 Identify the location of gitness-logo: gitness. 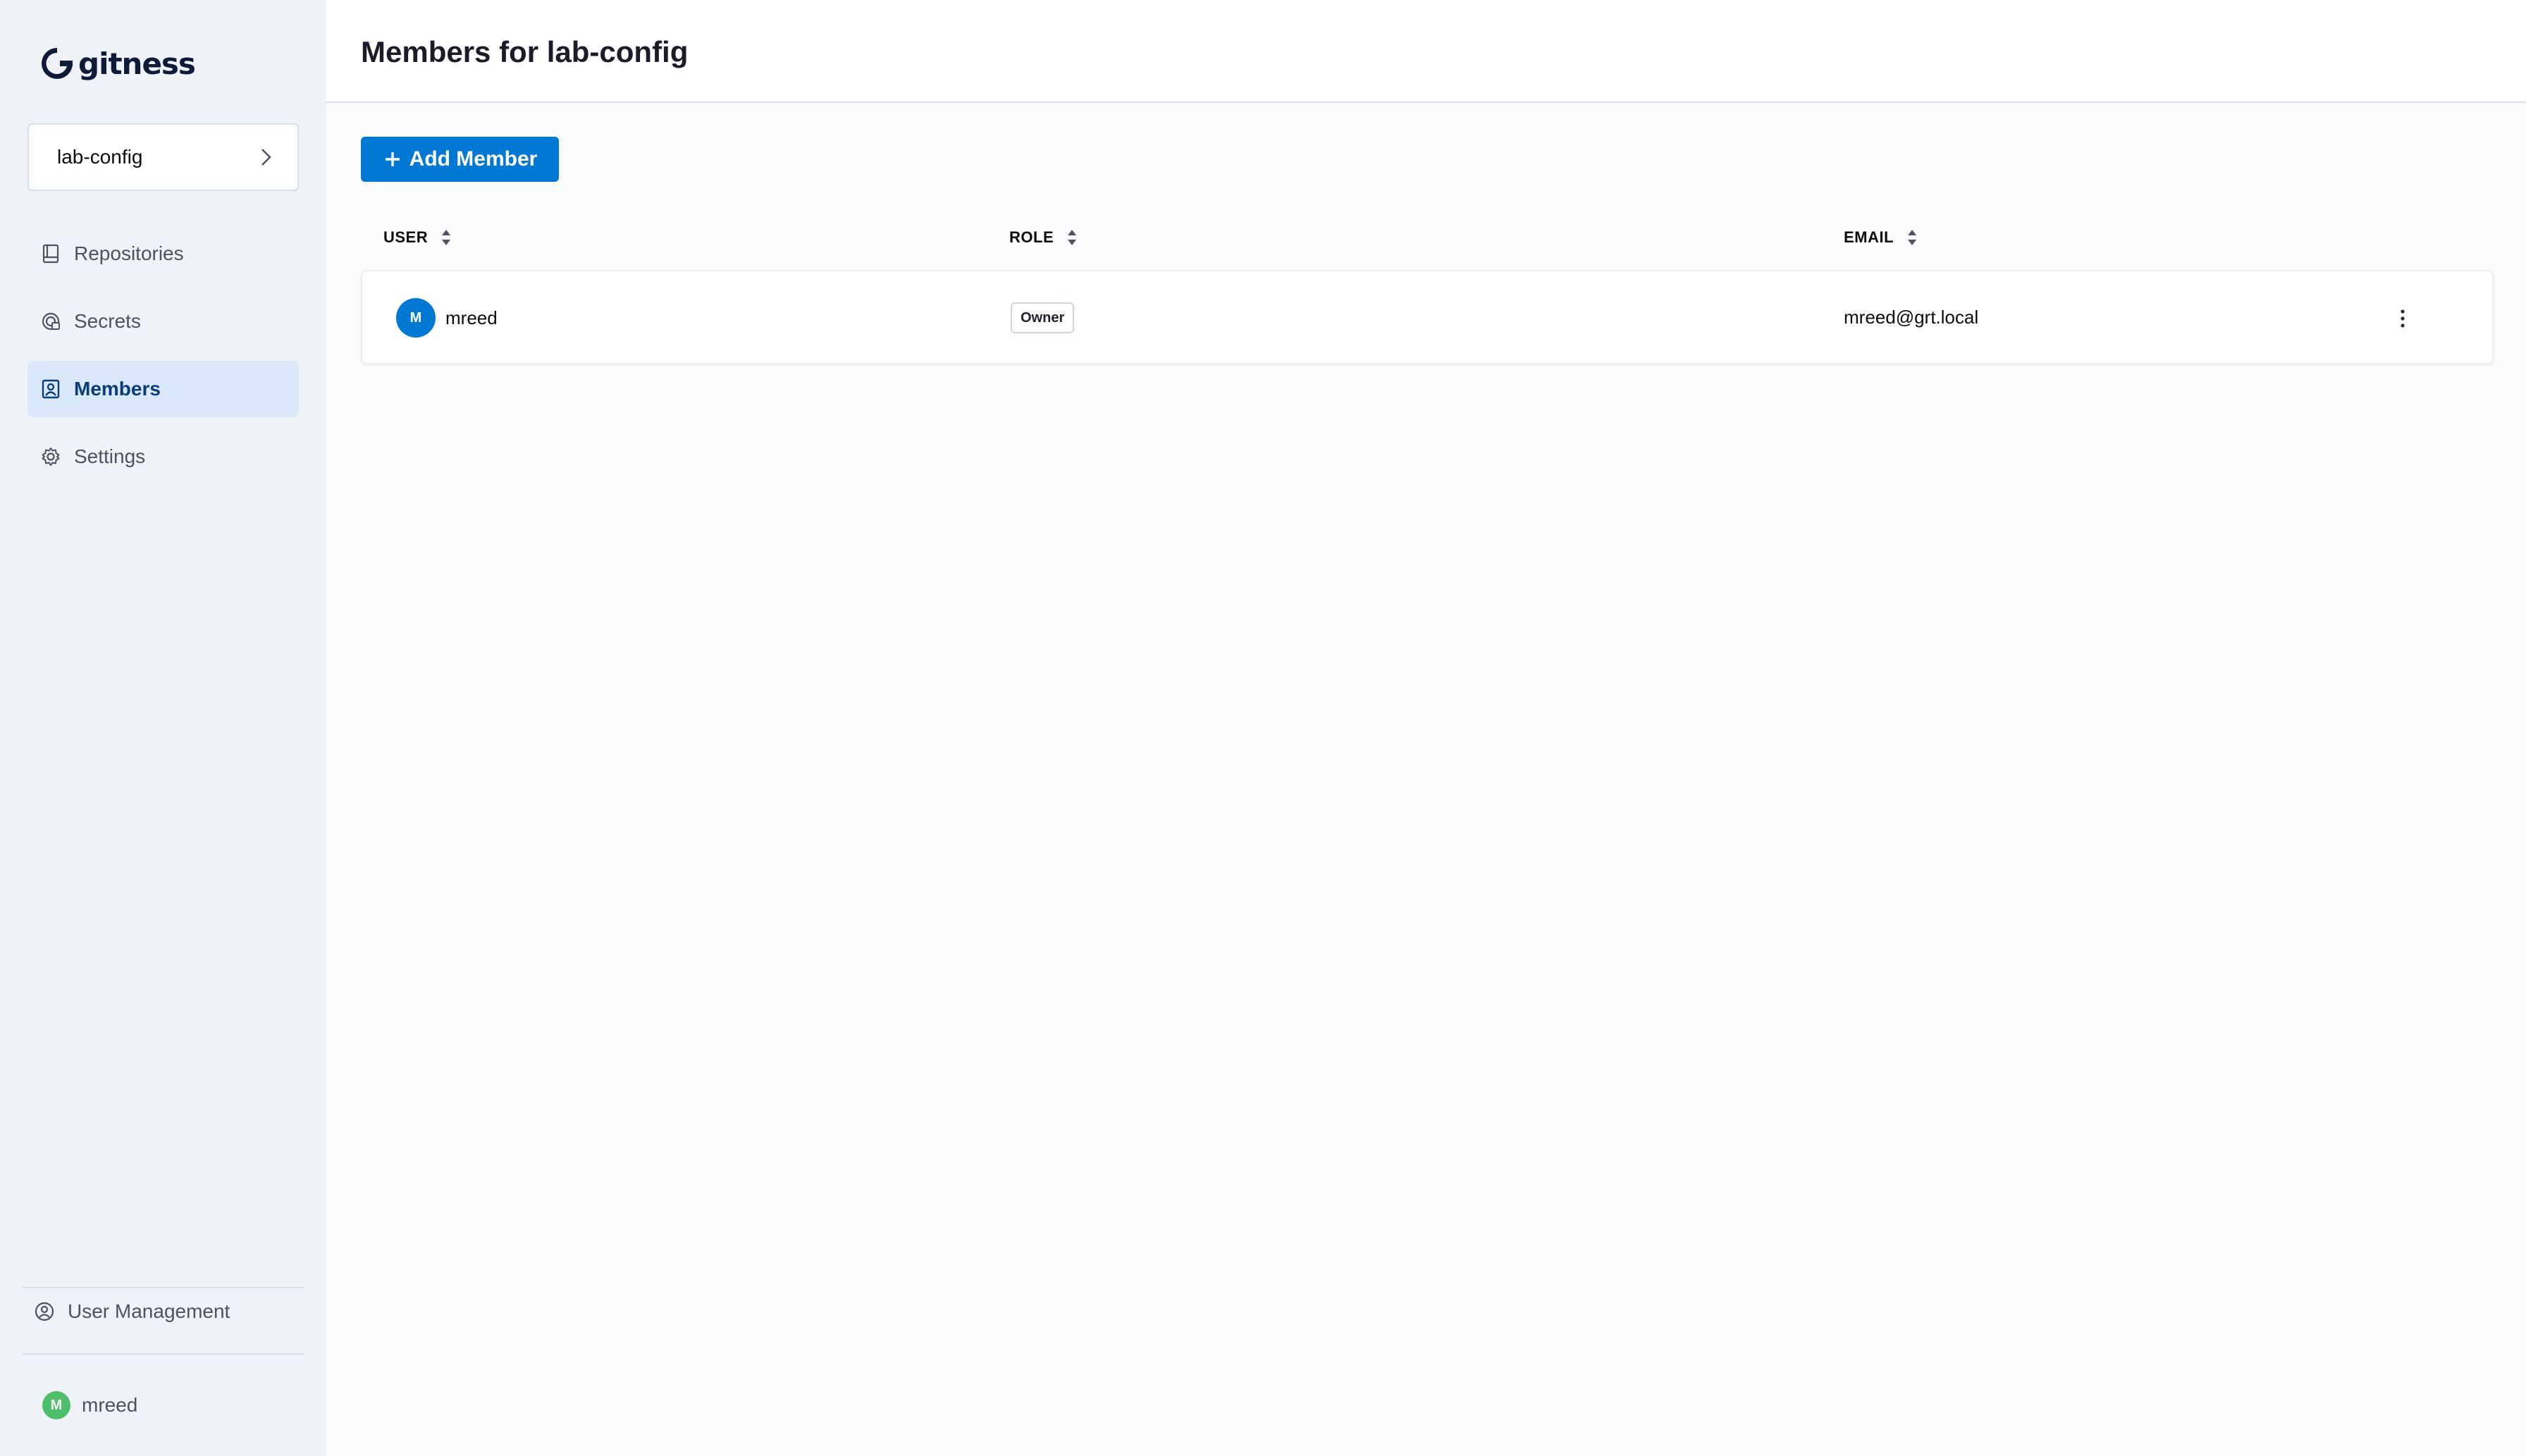
(117, 63).